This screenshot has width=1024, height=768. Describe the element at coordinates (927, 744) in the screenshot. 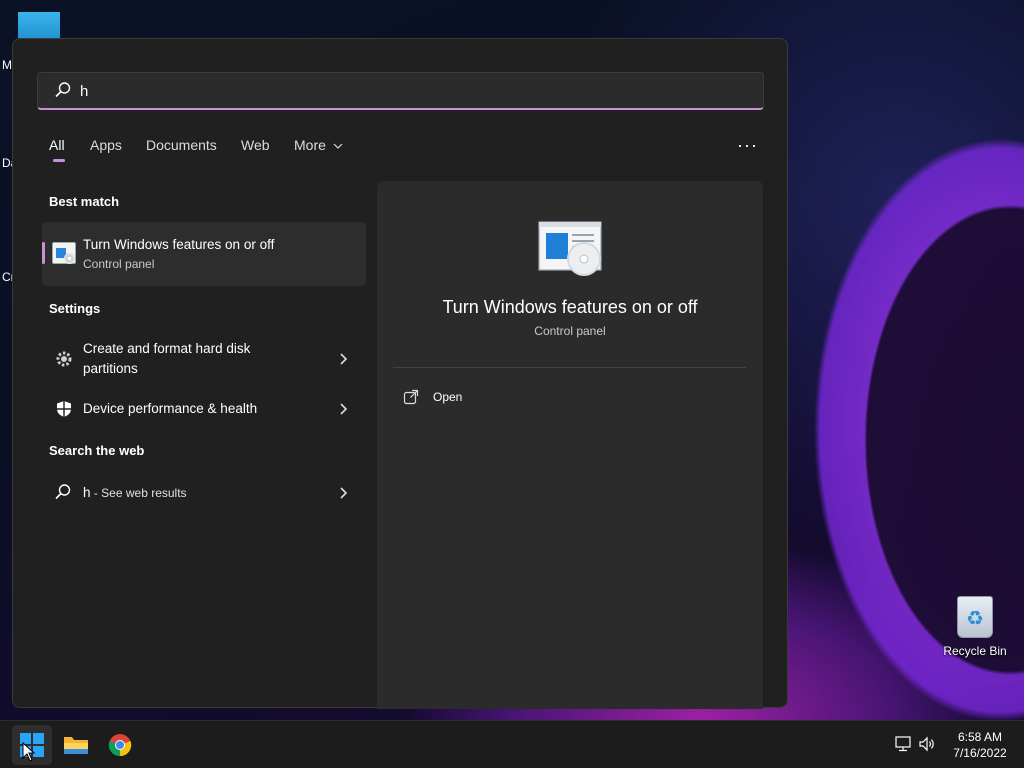

I see `volume-icon` at that location.